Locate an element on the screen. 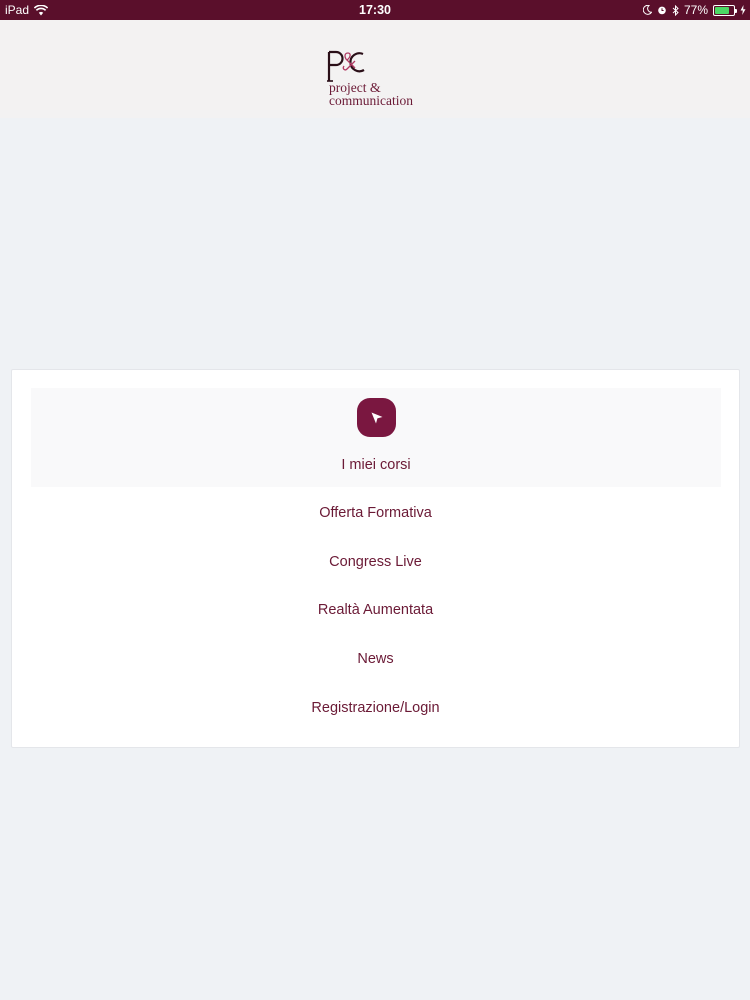 The width and height of the screenshot is (750, 1000). menu-item-registrazione-login: Registrazione/Login is located at coordinates (375, 708).